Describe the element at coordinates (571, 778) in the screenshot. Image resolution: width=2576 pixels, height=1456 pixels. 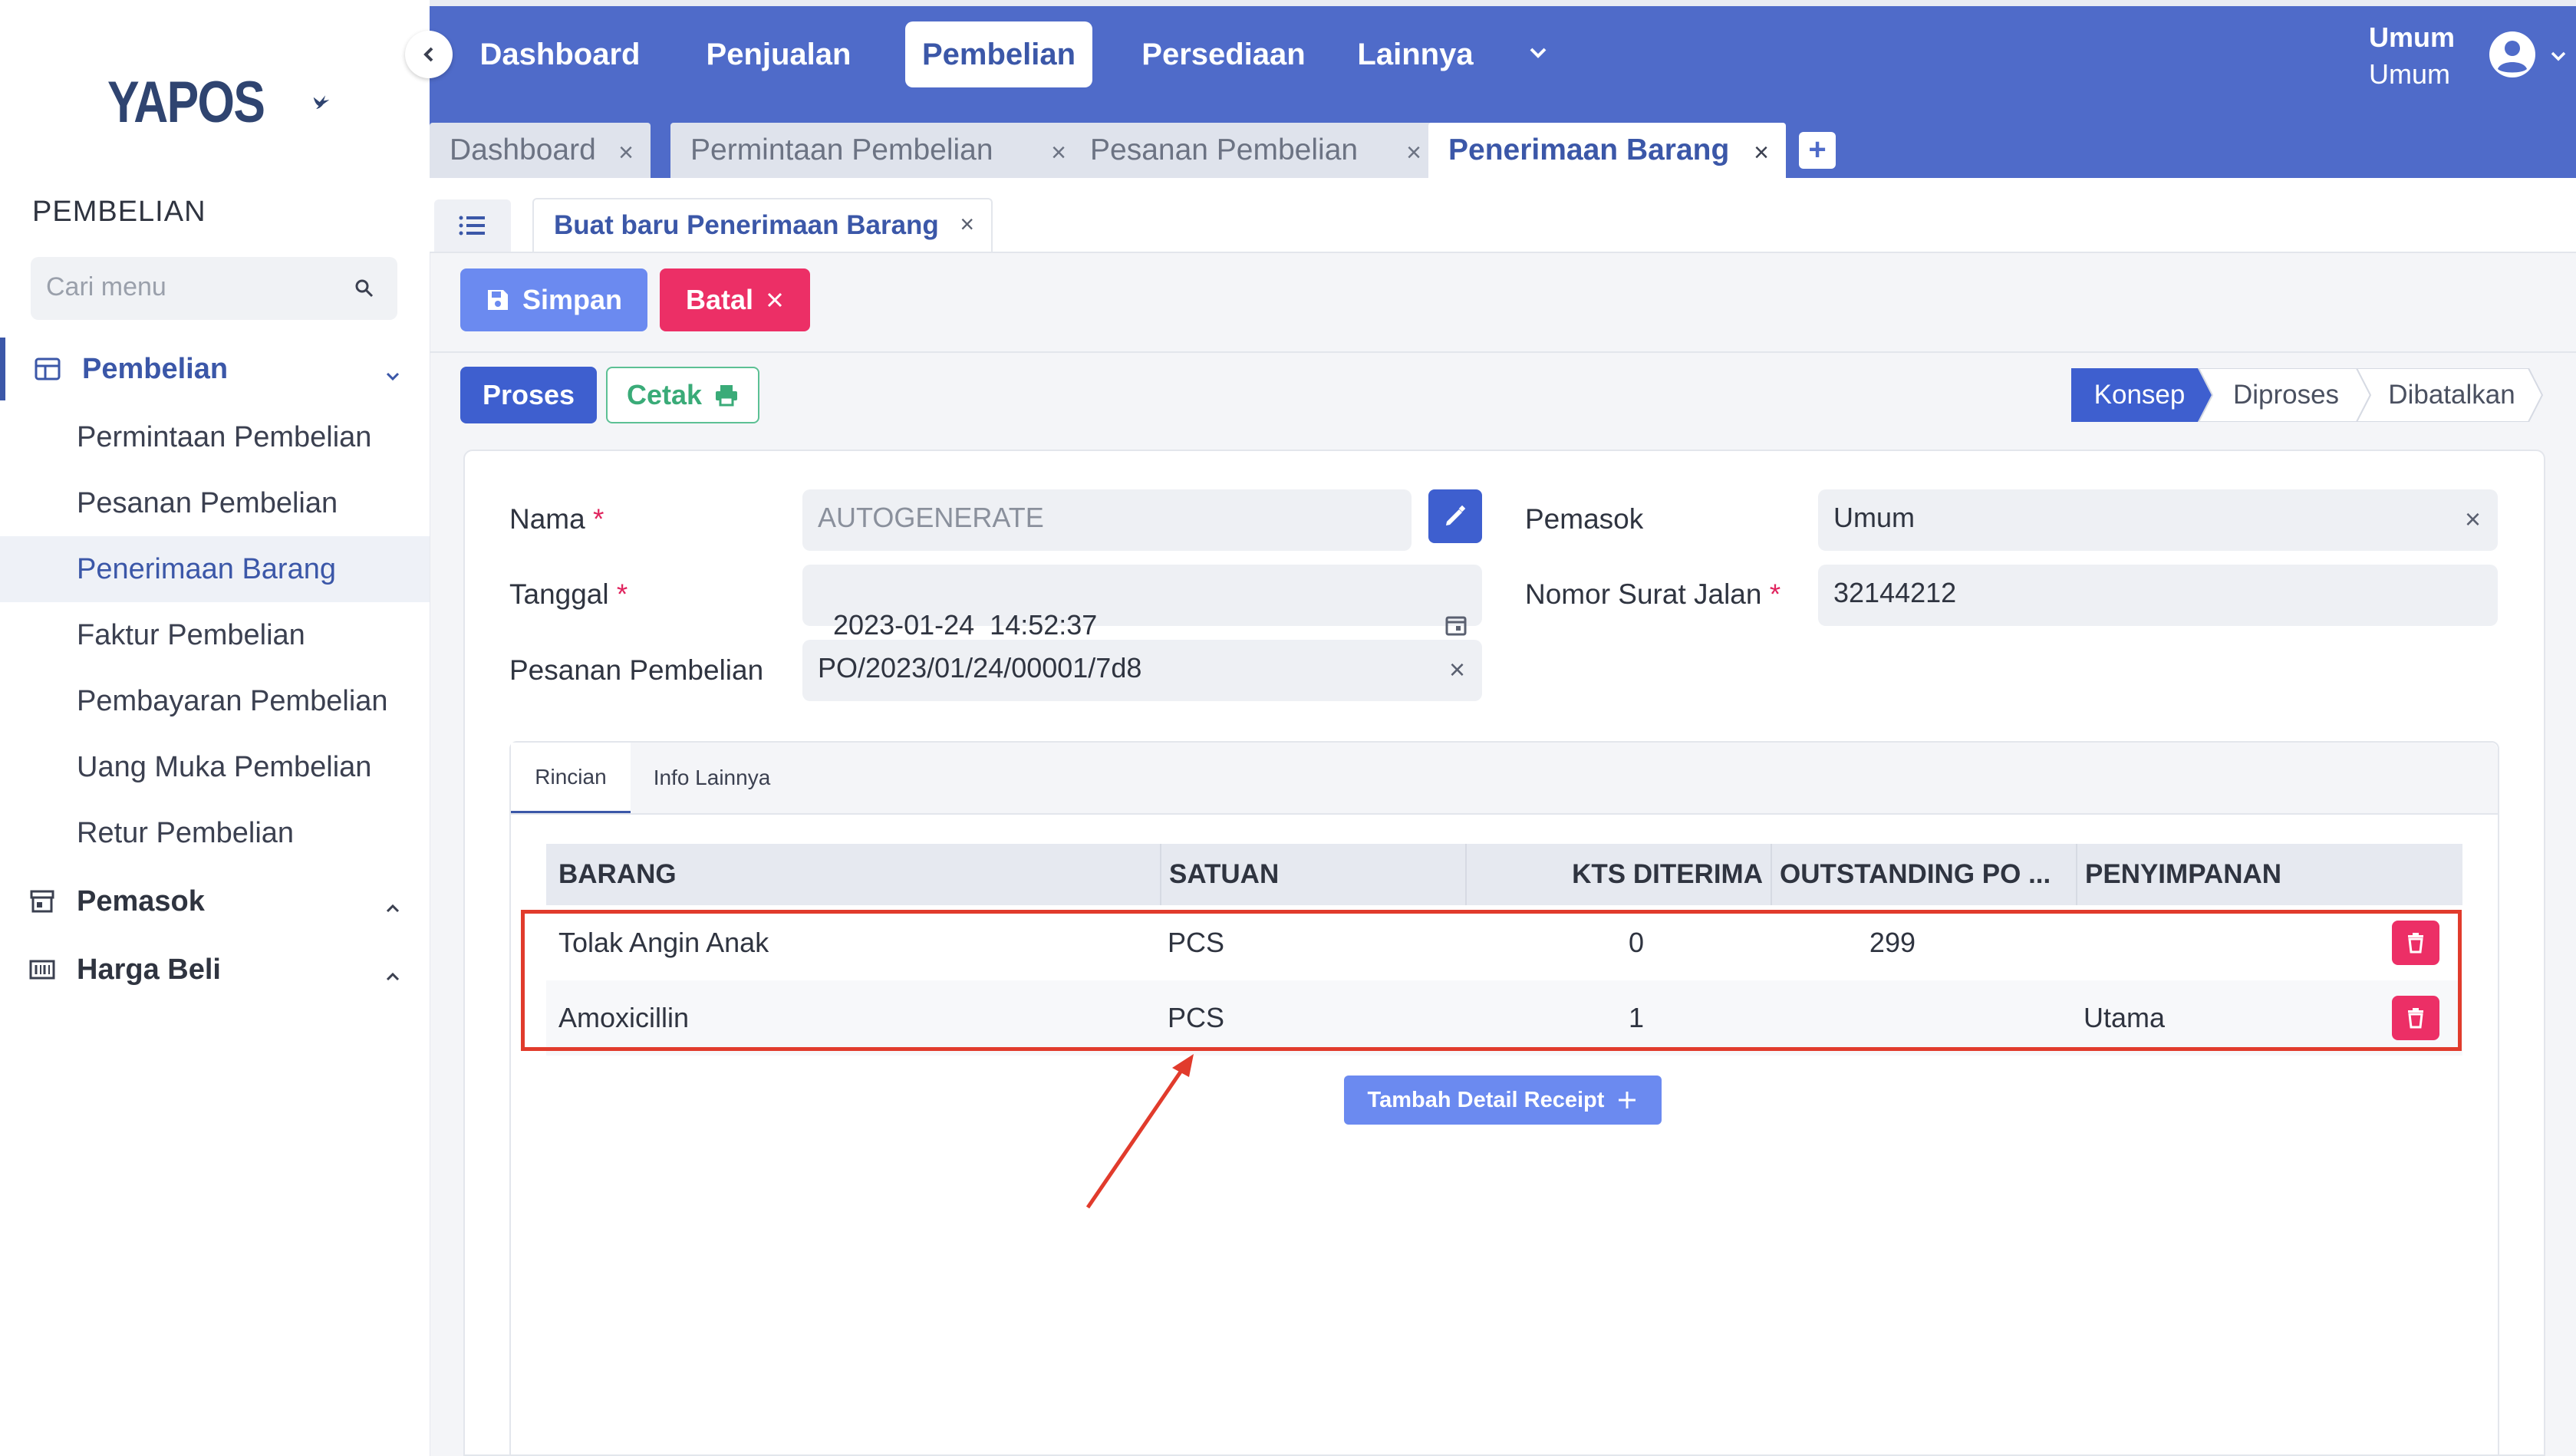
I see `tab-rincian: Rincian` at that location.